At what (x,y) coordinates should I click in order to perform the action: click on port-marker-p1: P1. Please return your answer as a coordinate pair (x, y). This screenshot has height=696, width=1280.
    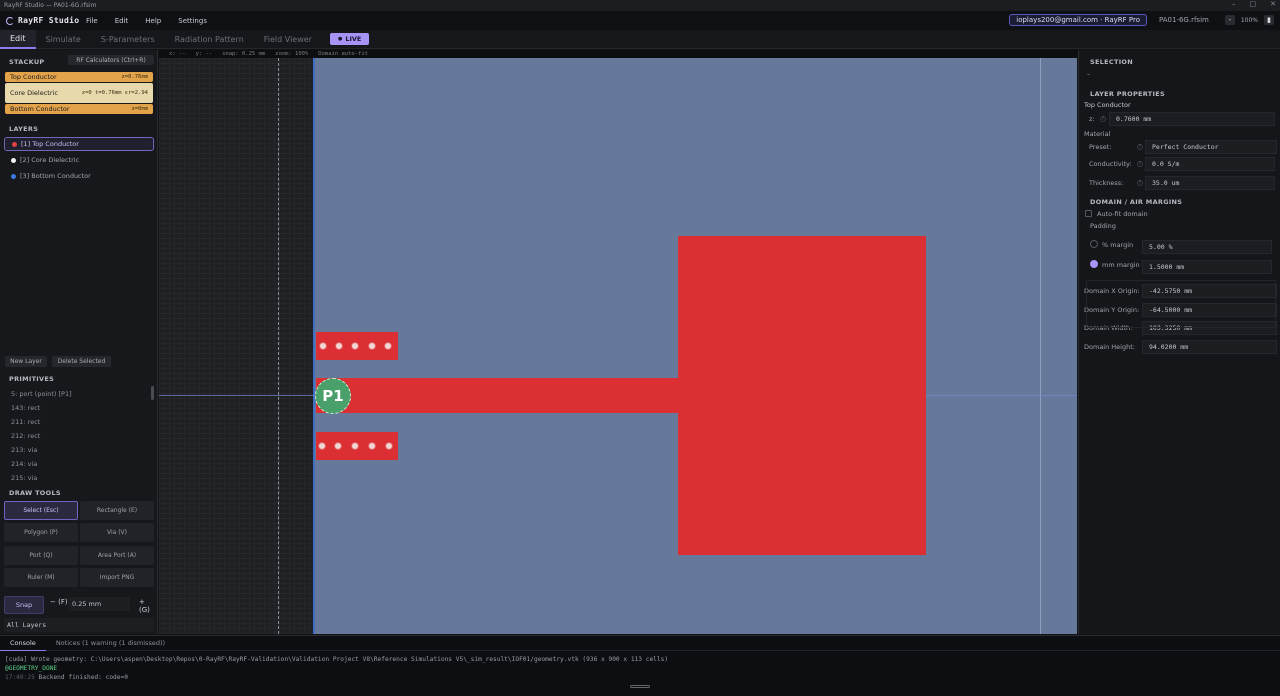
    Looking at the image, I should click on (333, 396).